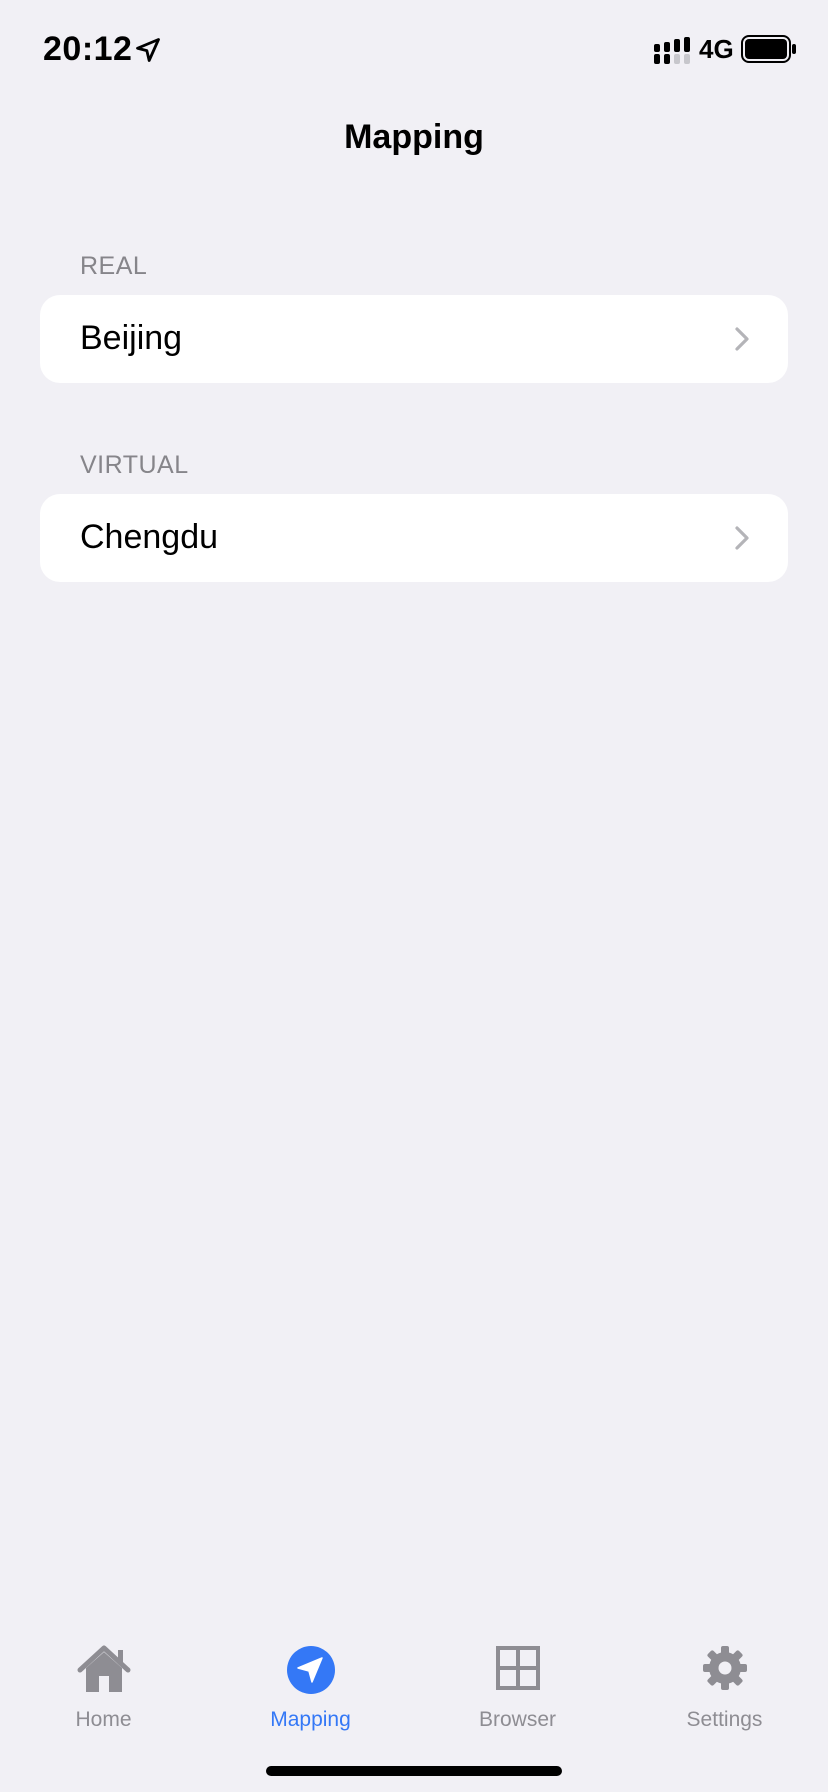  I want to click on cellular-signal-icon, so click(672, 50).